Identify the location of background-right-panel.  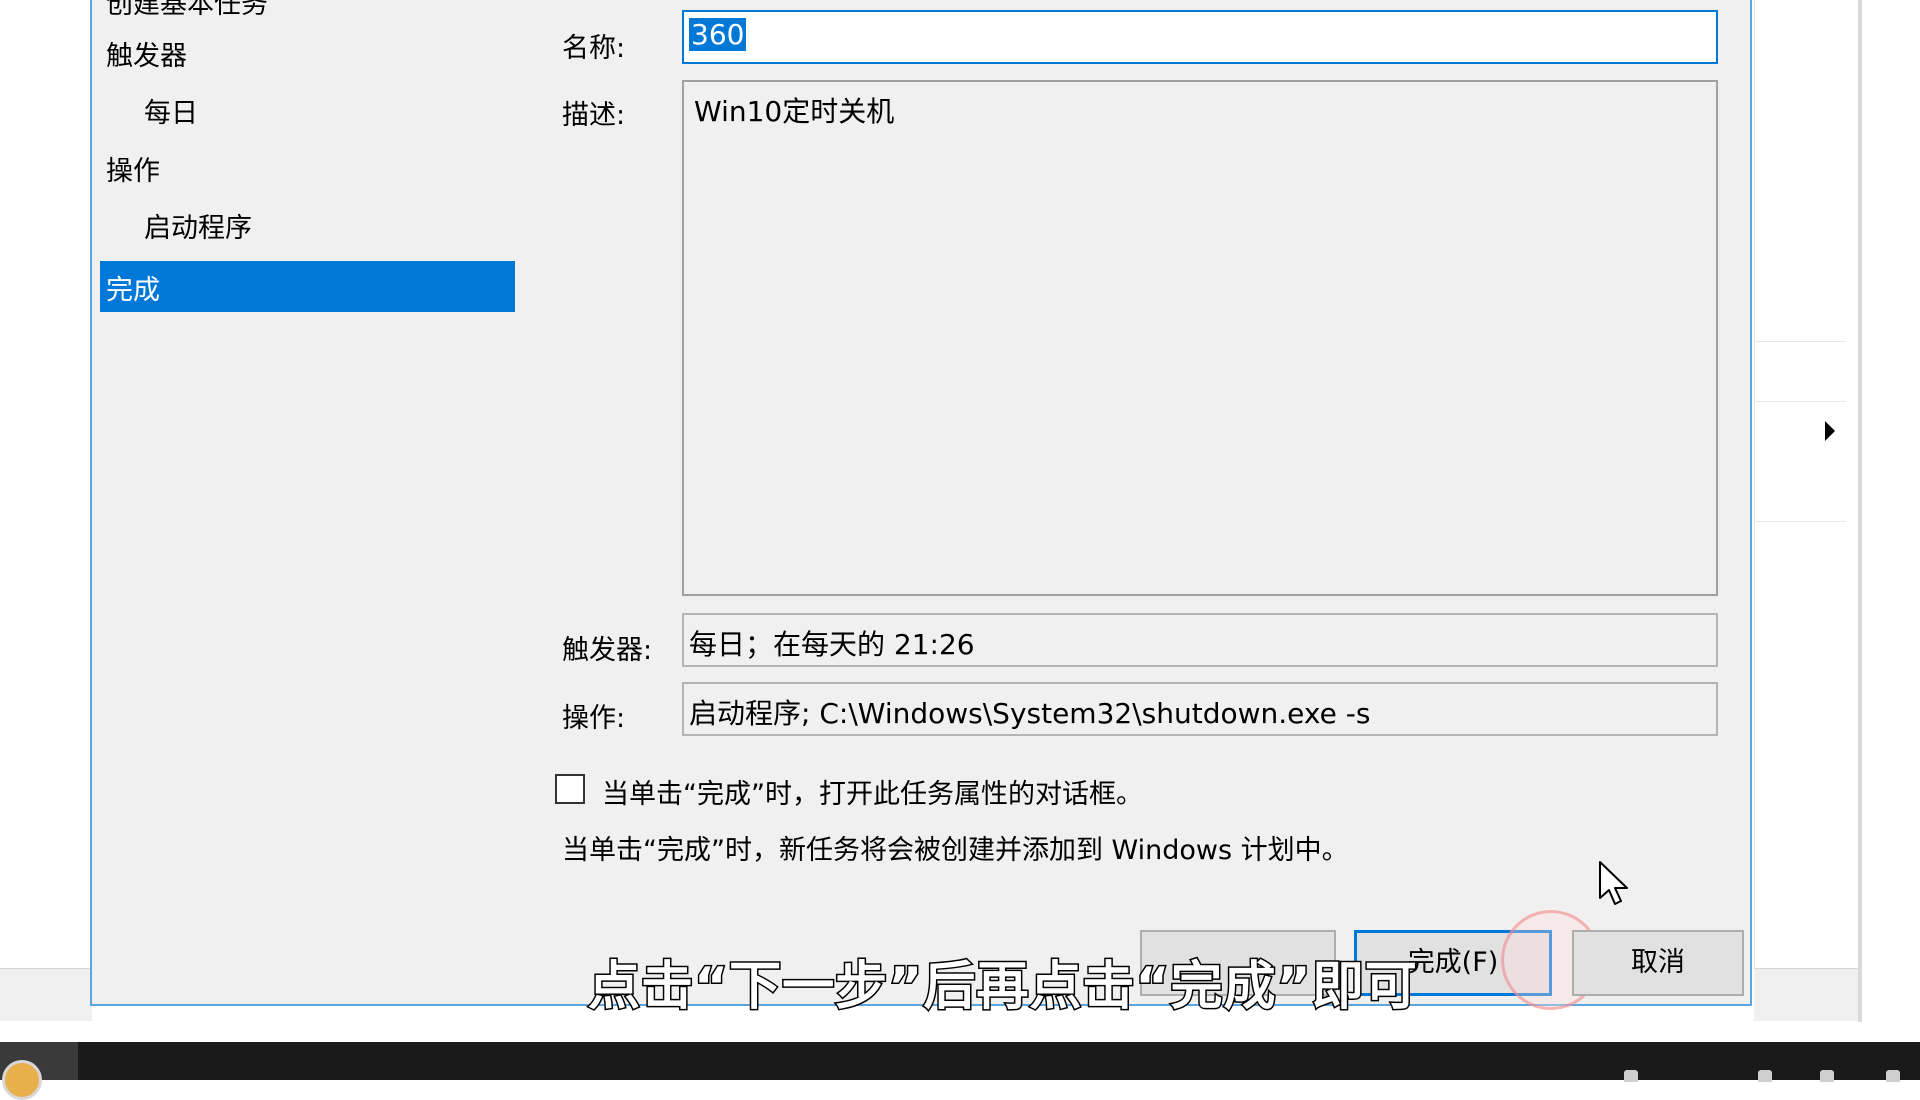
(1807, 511).